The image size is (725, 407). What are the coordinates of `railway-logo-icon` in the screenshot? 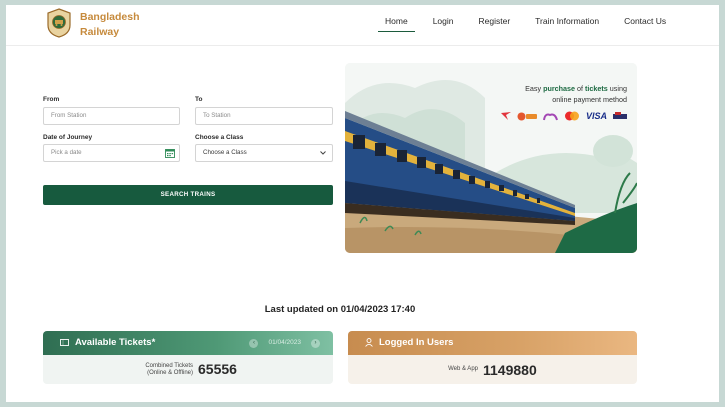 It's located at (59, 23).